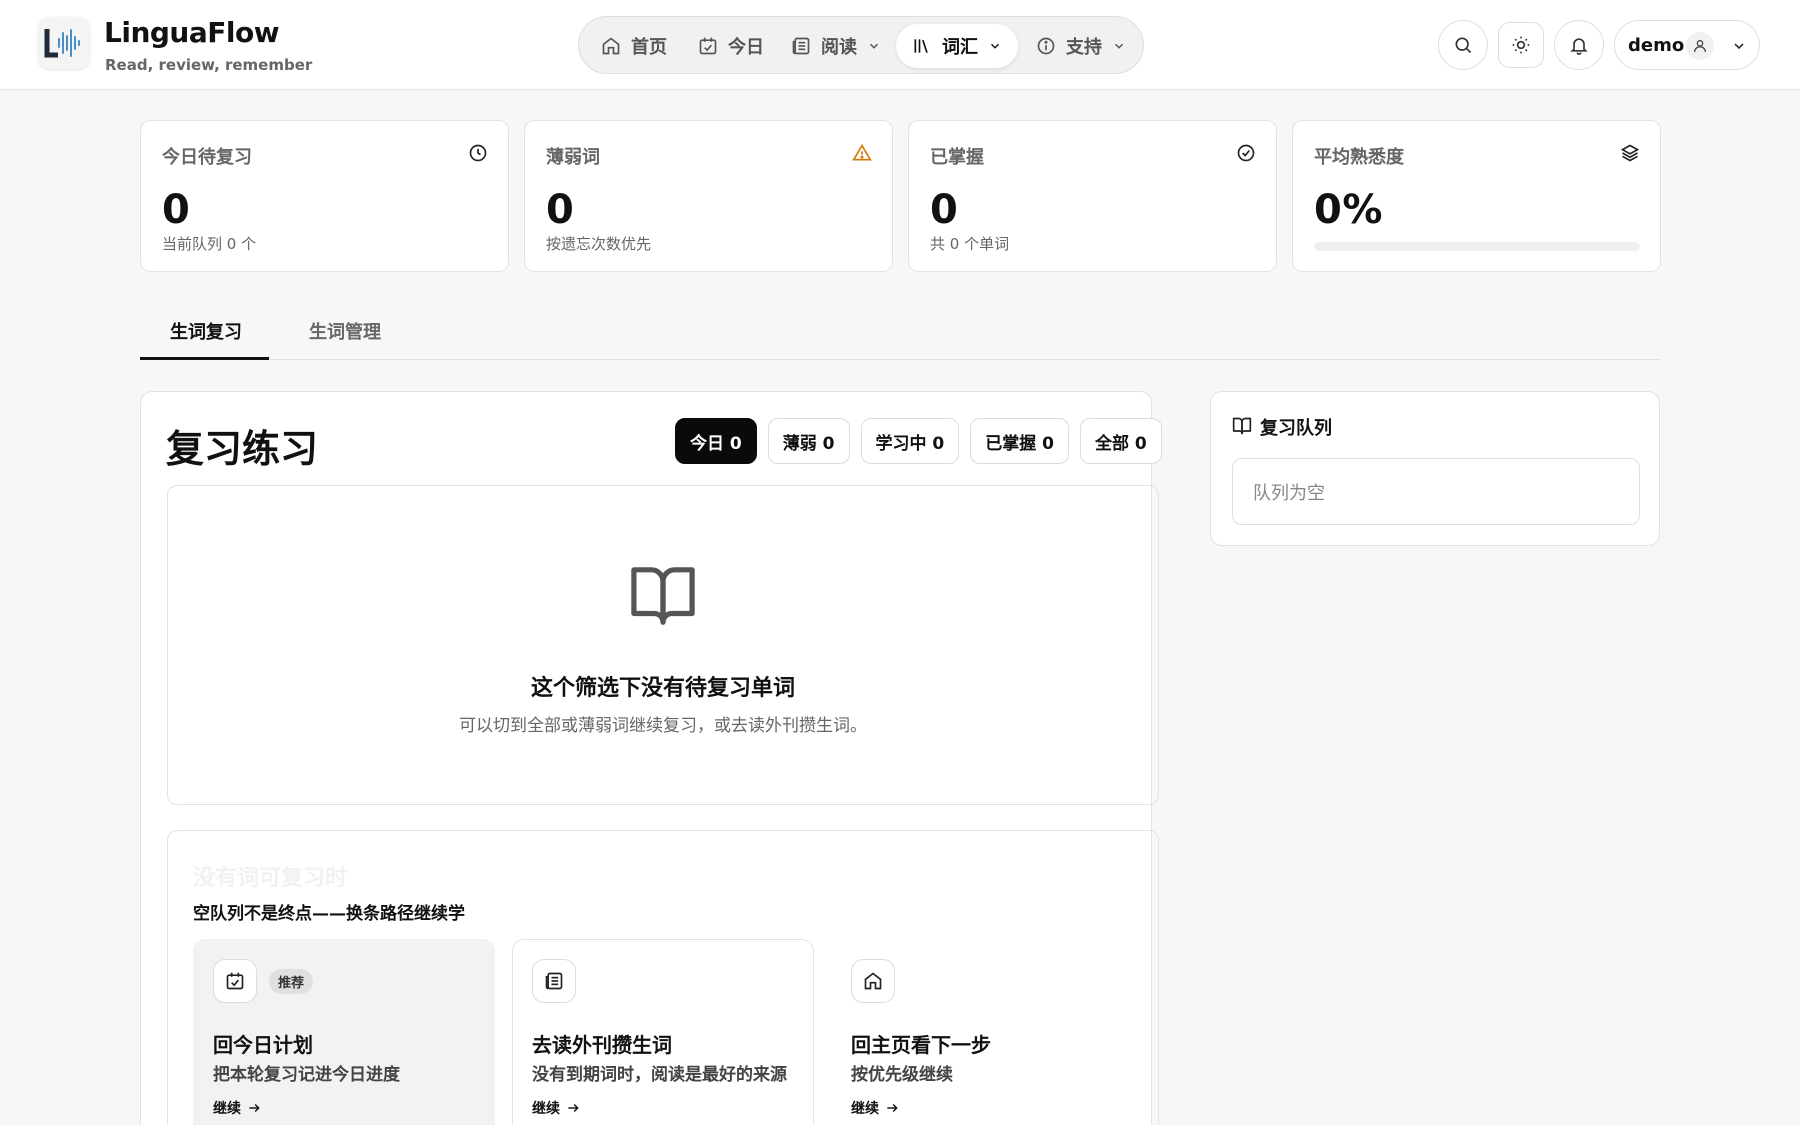  Describe the element at coordinates (921, 46) in the screenshot. I see `library-icon` at that location.